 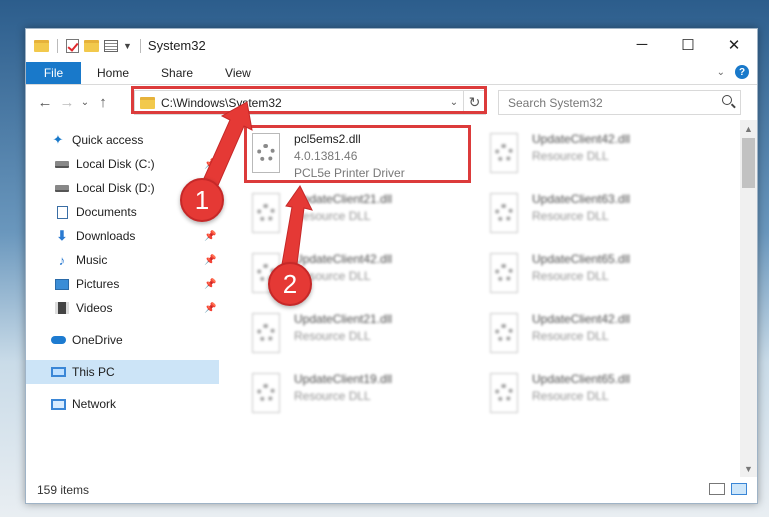 I want to click on forward-button: →, so click(x=67, y=102).